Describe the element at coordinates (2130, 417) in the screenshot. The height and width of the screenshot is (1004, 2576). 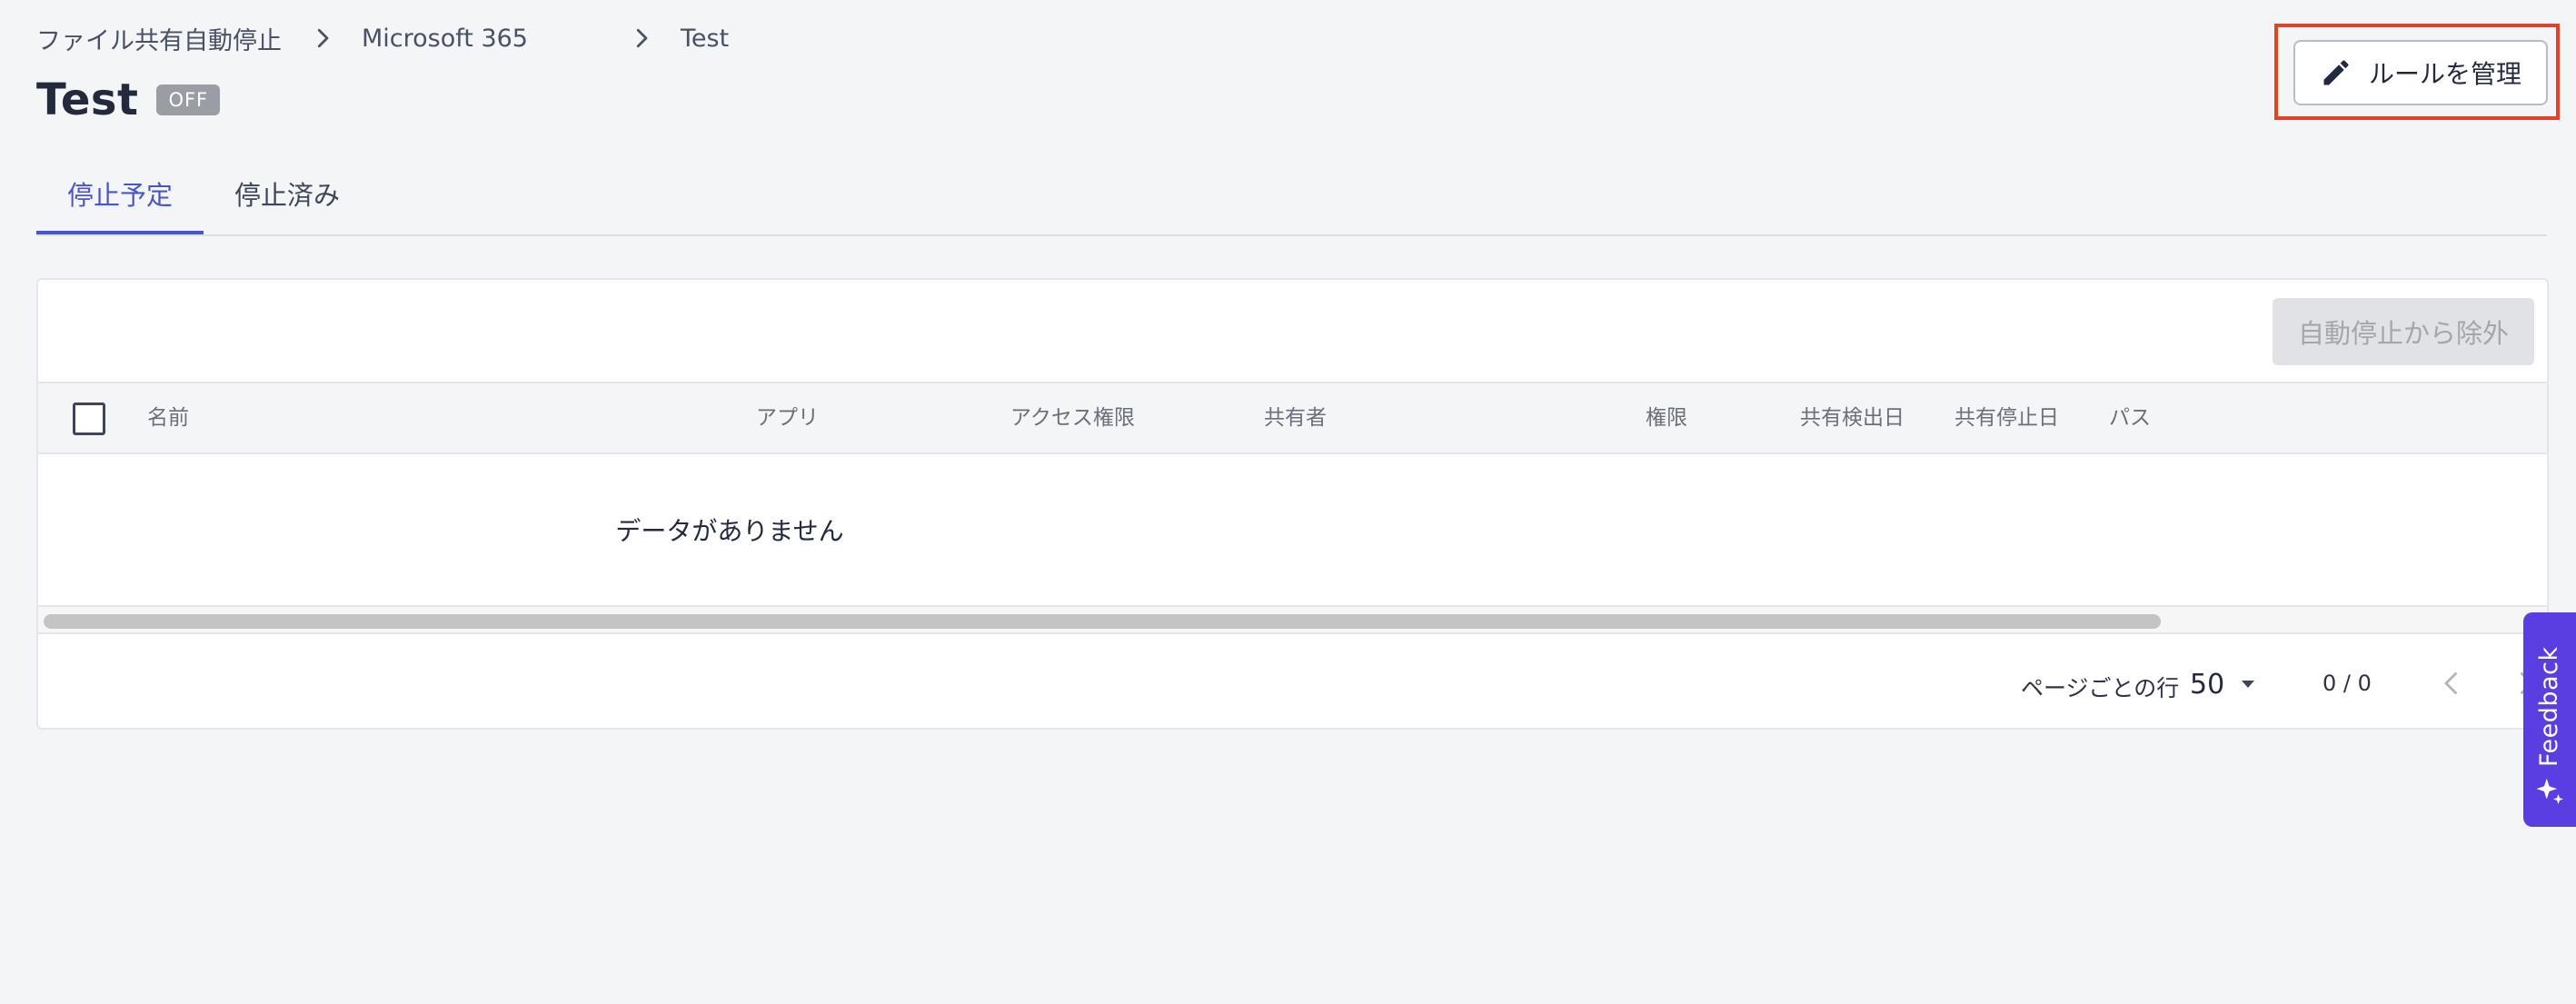
I see `column-header-path: パス` at that location.